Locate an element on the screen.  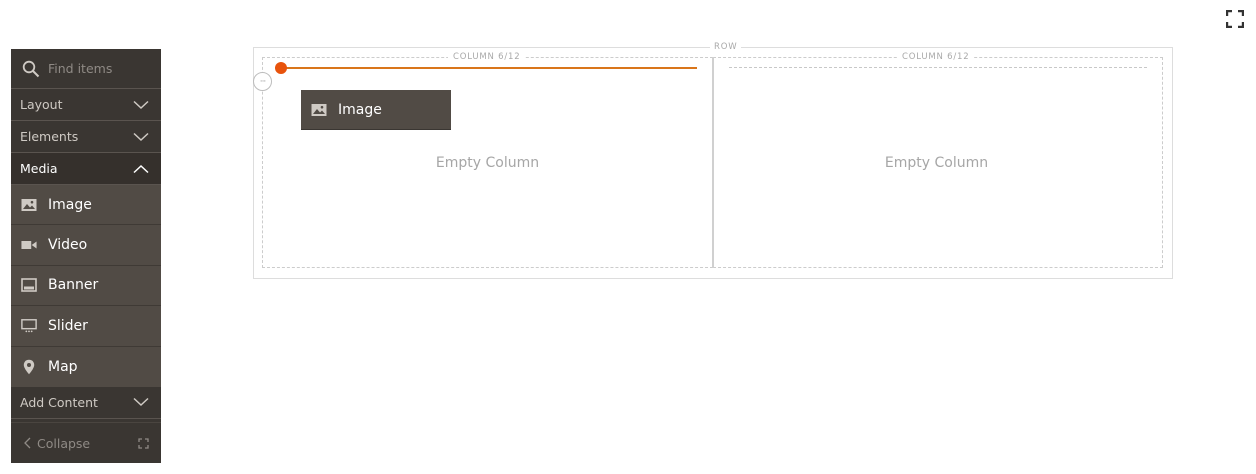
group-media: Media is located at coordinates (86, 169).